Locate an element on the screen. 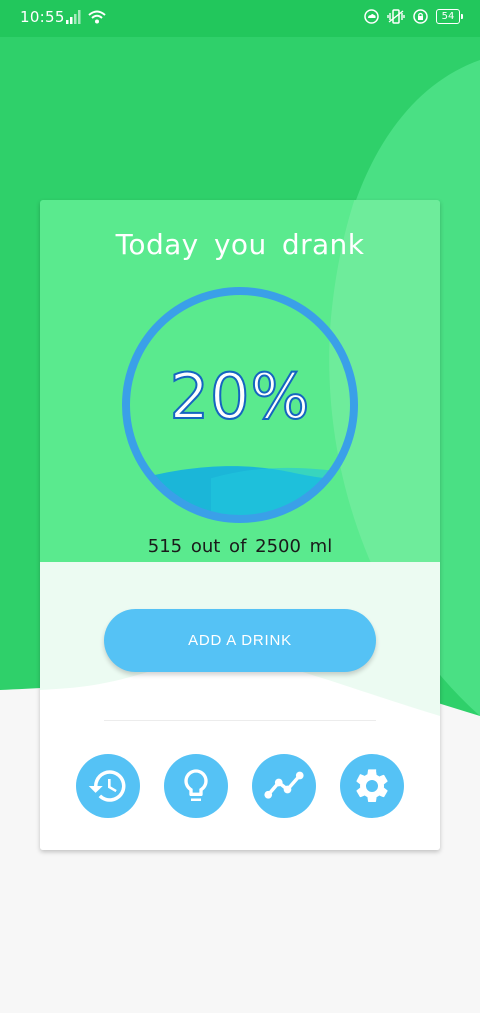 The width and height of the screenshot is (480, 1013). status-time: 10:55 is located at coordinates (42, 17).